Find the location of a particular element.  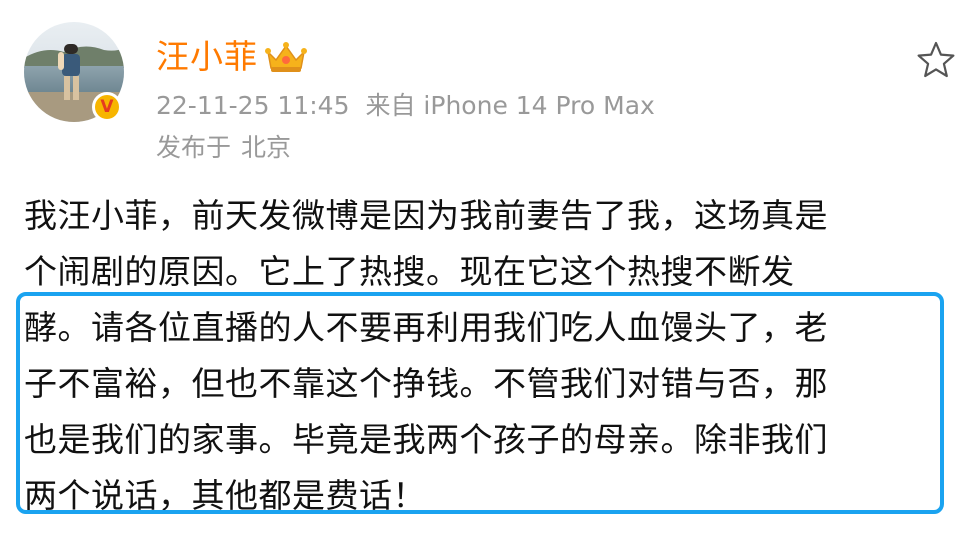

post-line: 我汪小菲，前天发微博是因为我前妻告了我，这场真是 is located at coordinates (426, 215).